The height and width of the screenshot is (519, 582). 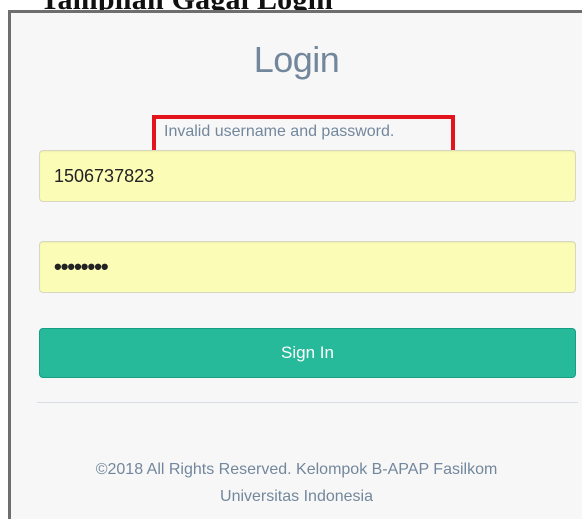 I want to click on password-input: ••••••••, so click(x=307, y=267).